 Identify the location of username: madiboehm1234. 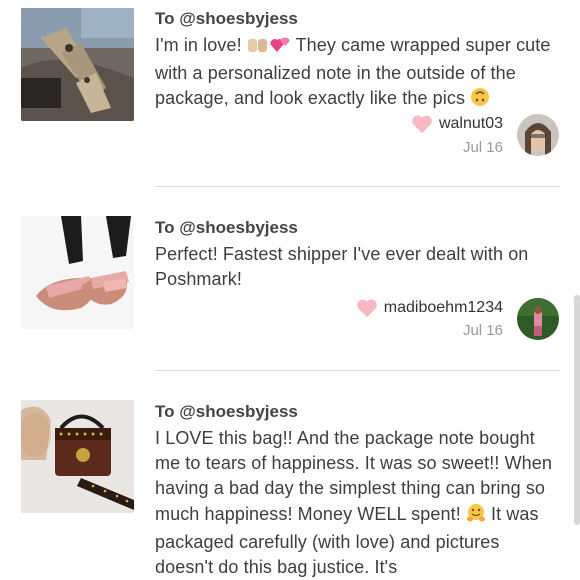
(443, 308).